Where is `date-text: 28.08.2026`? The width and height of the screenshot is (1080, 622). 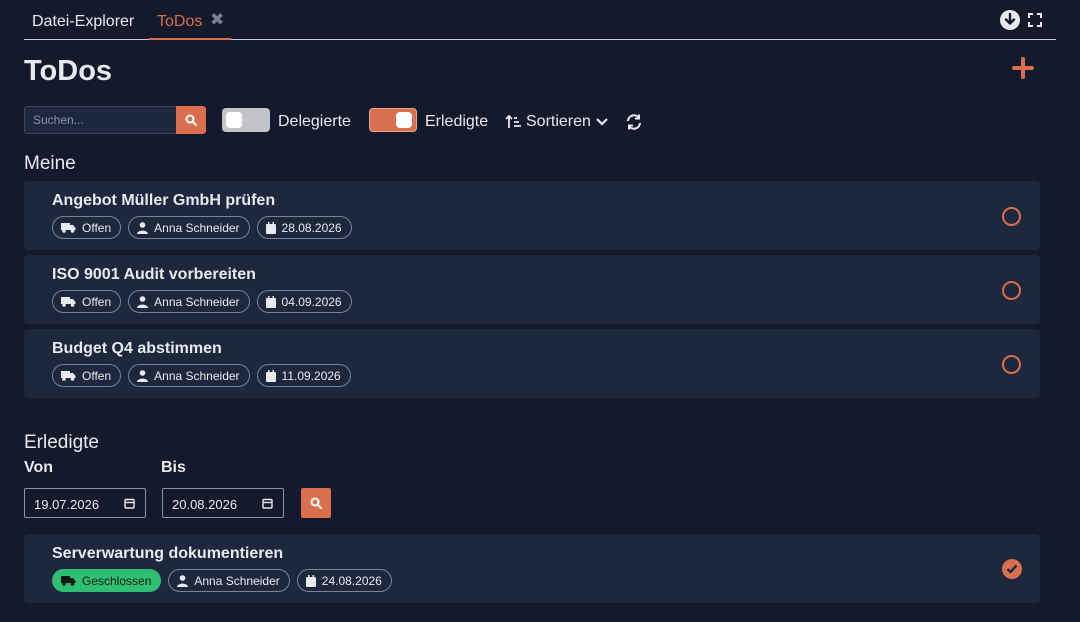
date-text: 28.08.2026 is located at coordinates (311, 227).